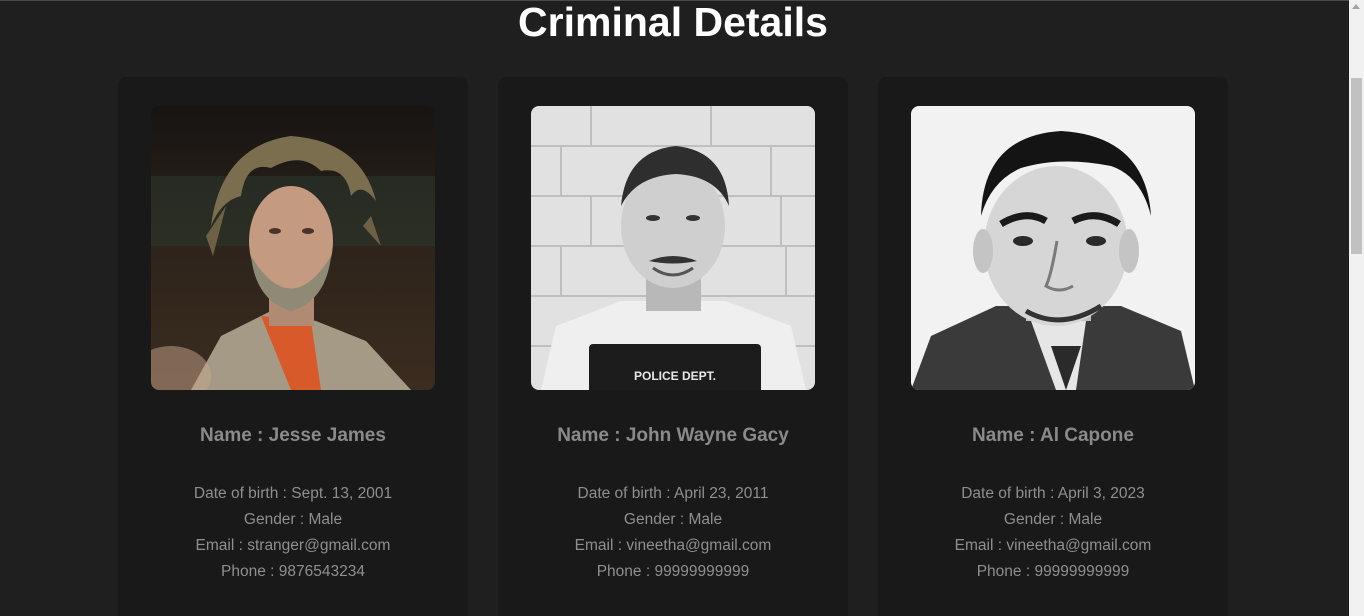 Image resolution: width=1364 pixels, height=616 pixels. What do you see at coordinates (1053, 493) in the screenshot?
I see `criminal-dob: Date of birth : April 3, 2023` at bounding box center [1053, 493].